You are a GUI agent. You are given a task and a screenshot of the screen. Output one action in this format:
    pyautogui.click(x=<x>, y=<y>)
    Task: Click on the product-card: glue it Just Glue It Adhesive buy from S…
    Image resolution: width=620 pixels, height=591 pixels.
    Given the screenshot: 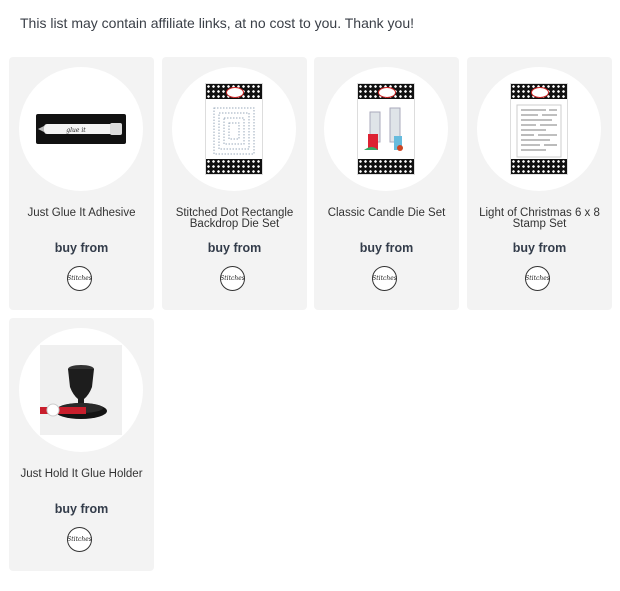 What is the action you would take?
    pyautogui.click(x=81, y=183)
    